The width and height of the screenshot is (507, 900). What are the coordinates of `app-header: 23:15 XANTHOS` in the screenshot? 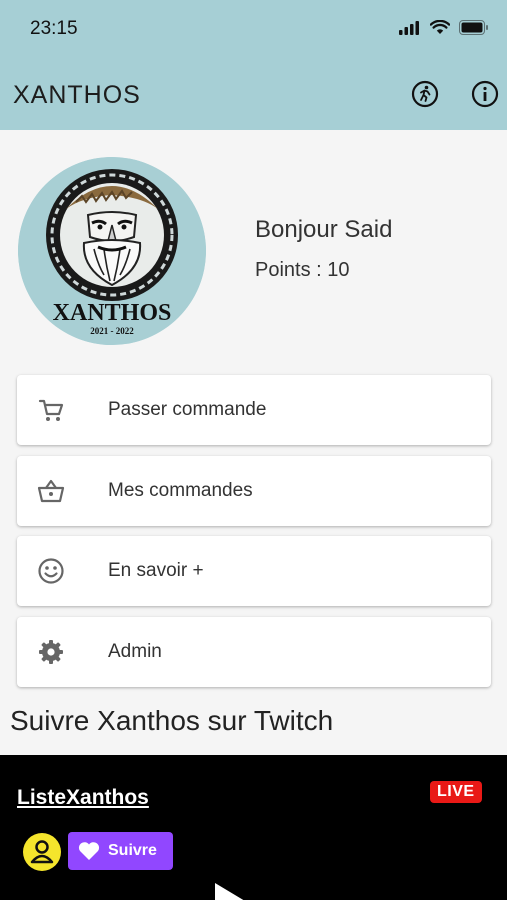 It's located at (253, 65).